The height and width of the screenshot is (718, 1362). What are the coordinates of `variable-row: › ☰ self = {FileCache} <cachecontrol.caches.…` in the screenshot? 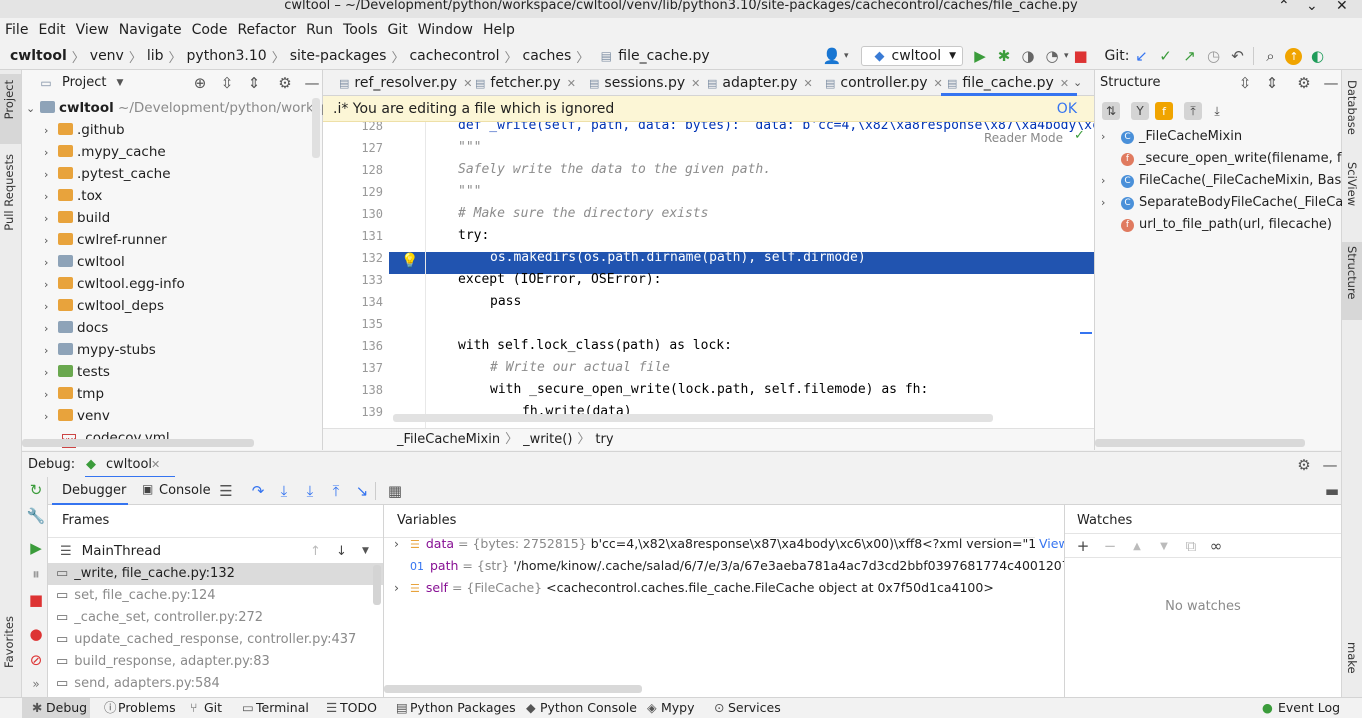 It's located at (694, 588).